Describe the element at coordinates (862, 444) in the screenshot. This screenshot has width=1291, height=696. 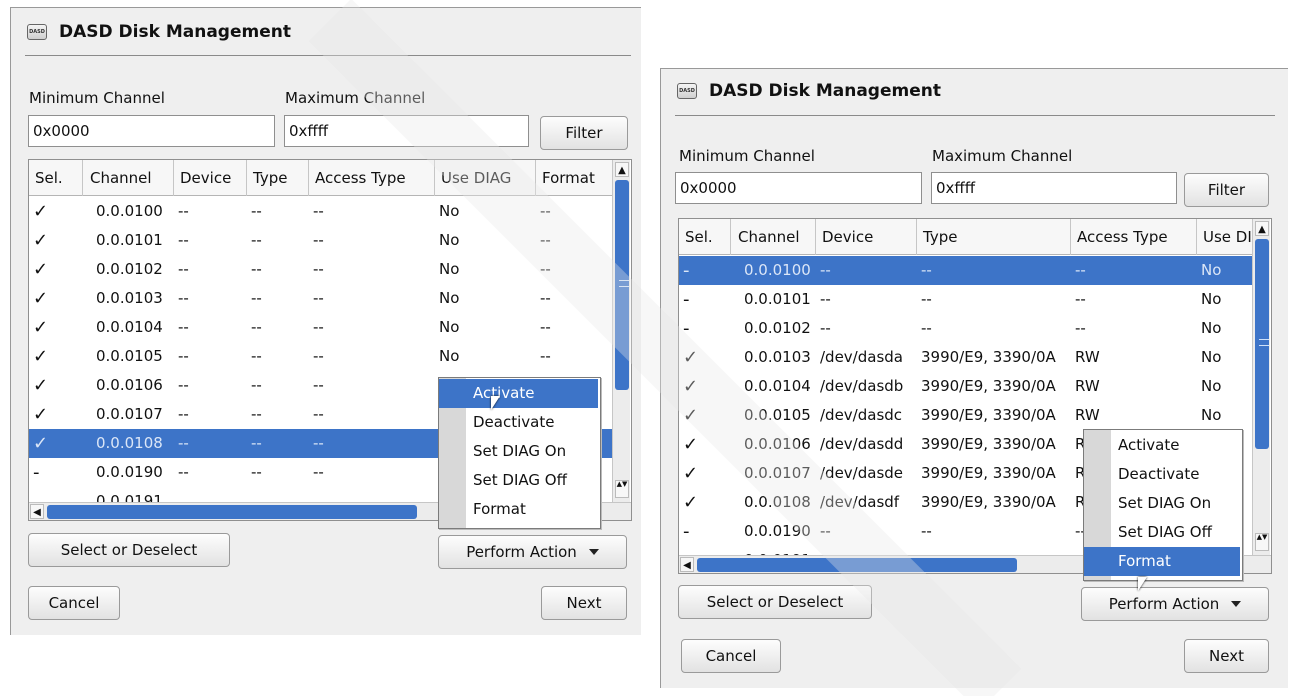
I see `table-cell-device: /dev/dasdd` at that location.